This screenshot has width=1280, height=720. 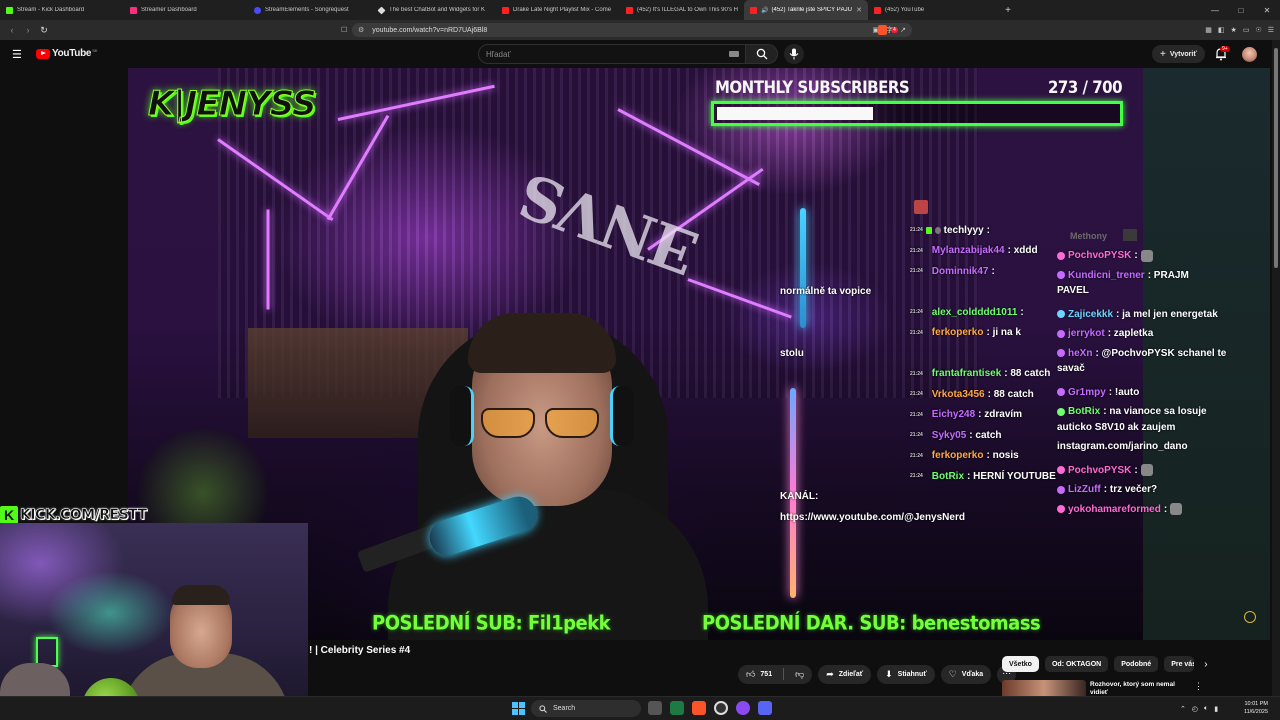 I want to click on tab-streamer-dashboard: Streamer Dashboard, so click(x=186, y=10).